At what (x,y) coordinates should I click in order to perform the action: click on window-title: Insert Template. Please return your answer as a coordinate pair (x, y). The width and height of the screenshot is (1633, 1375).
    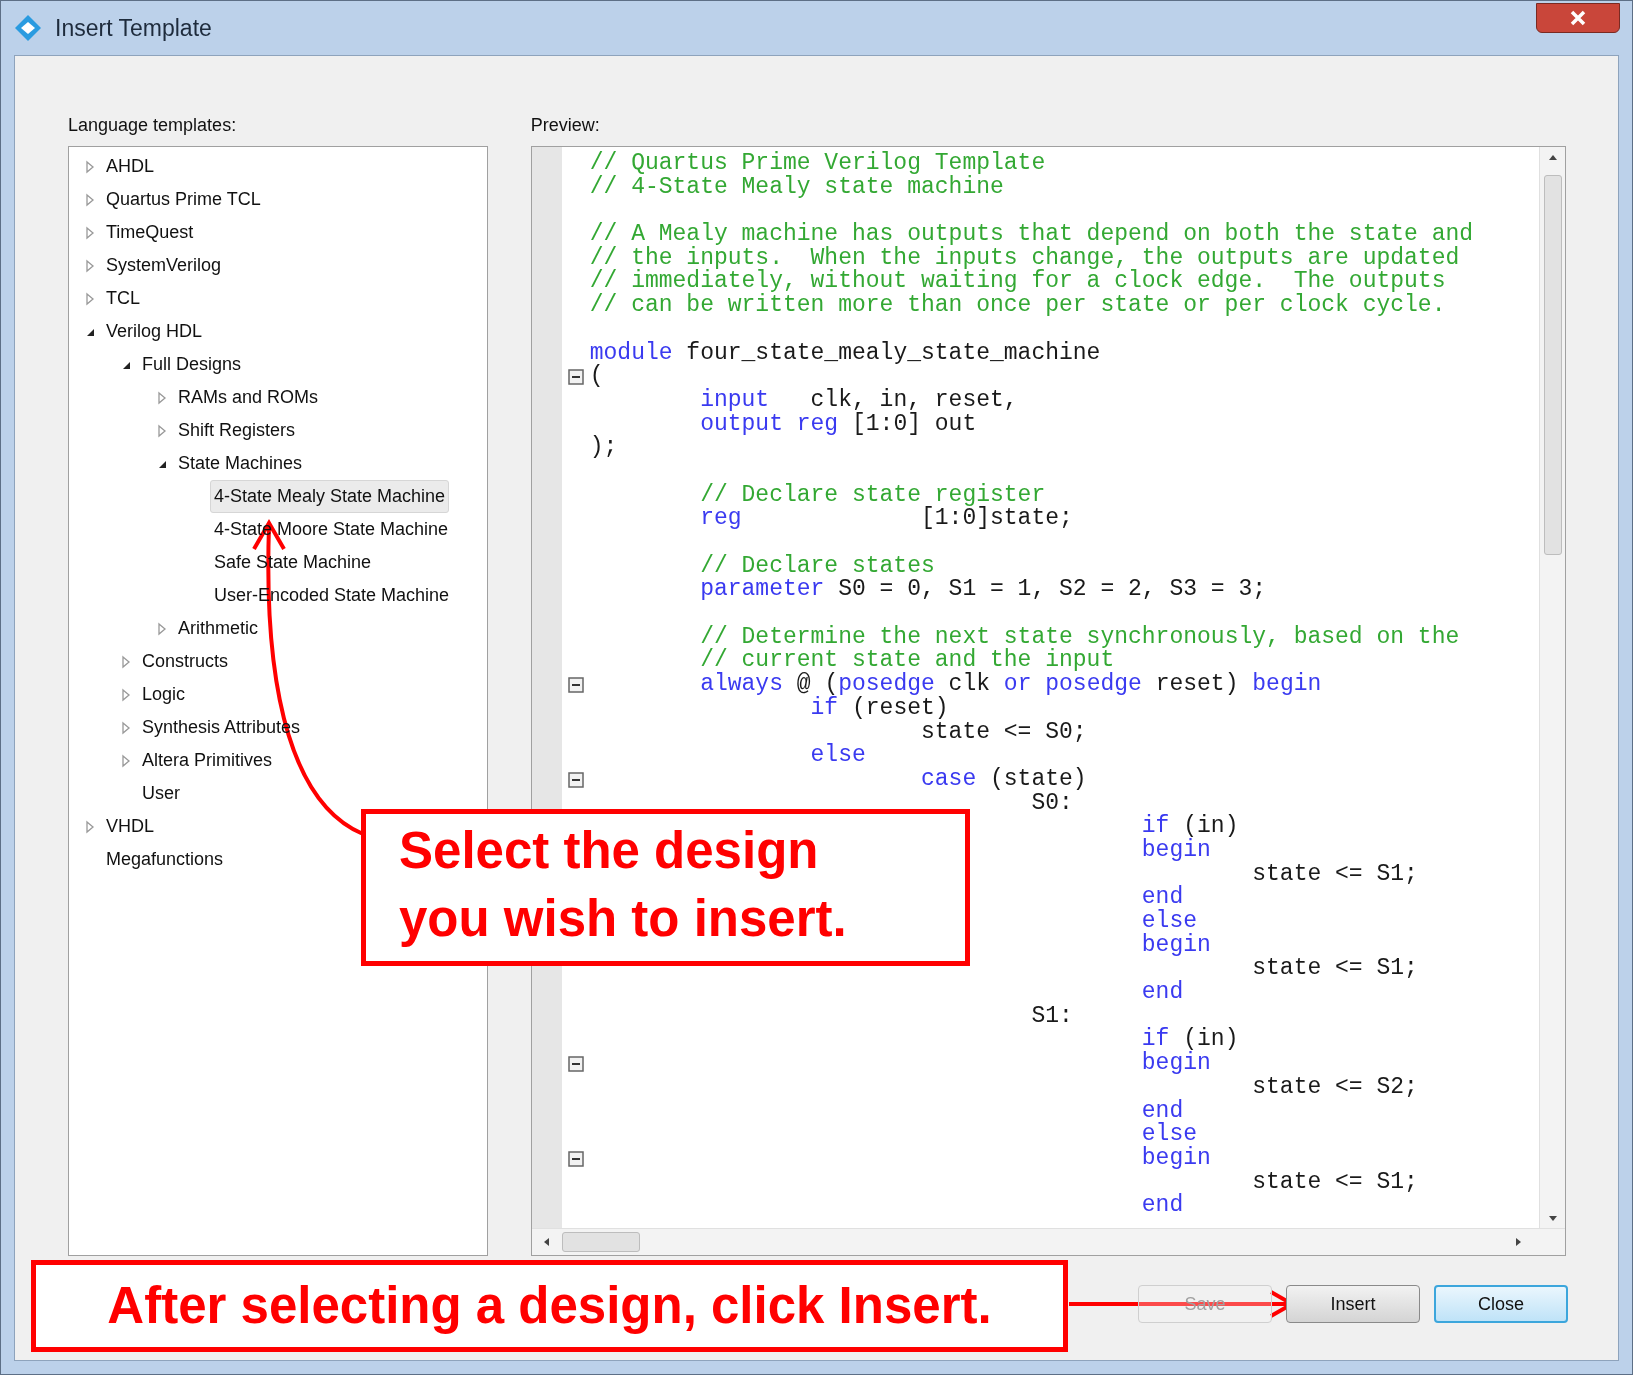
    Looking at the image, I should click on (133, 28).